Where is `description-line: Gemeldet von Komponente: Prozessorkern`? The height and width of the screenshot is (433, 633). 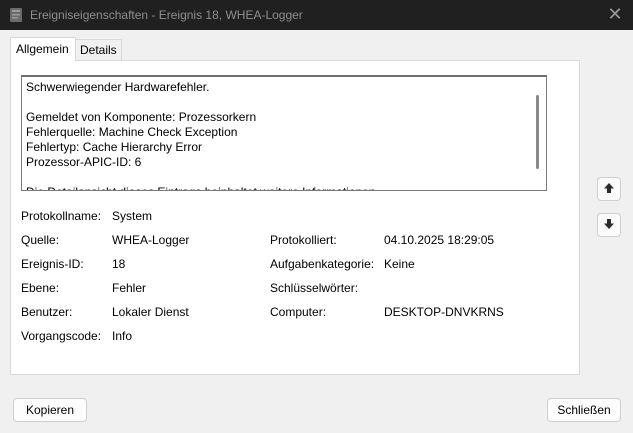
description-line: Gemeldet von Komponente: Prozessorkern is located at coordinates (141, 117).